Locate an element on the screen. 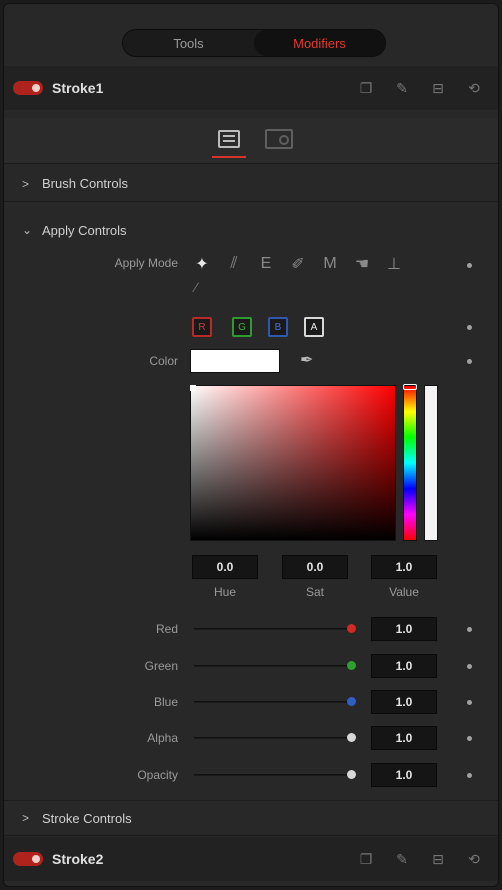 Image resolution: width=502 pixels, height=890 pixels. sv-cursor is located at coordinates (193, 388).